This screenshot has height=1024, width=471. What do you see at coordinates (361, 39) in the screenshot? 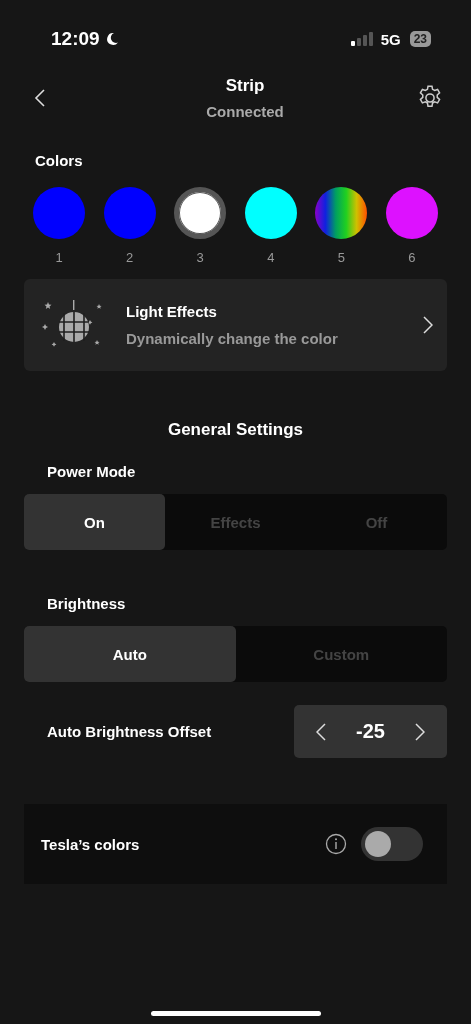
I see `signal-icon` at bounding box center [361, 39].